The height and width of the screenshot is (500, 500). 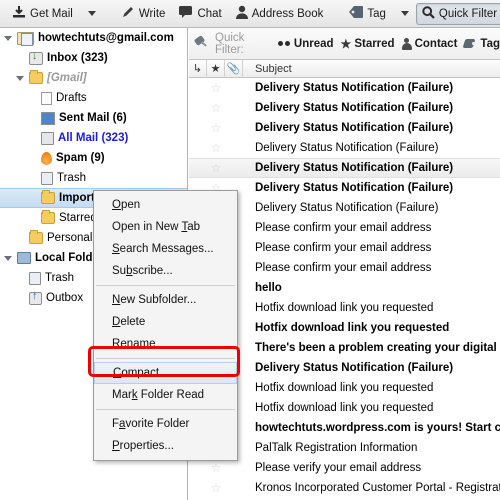 What do you see at coordinates (91, 14) in the screenshot?
I see `toolbar-get-mail-dropdown` at bounding box center [91, 14].